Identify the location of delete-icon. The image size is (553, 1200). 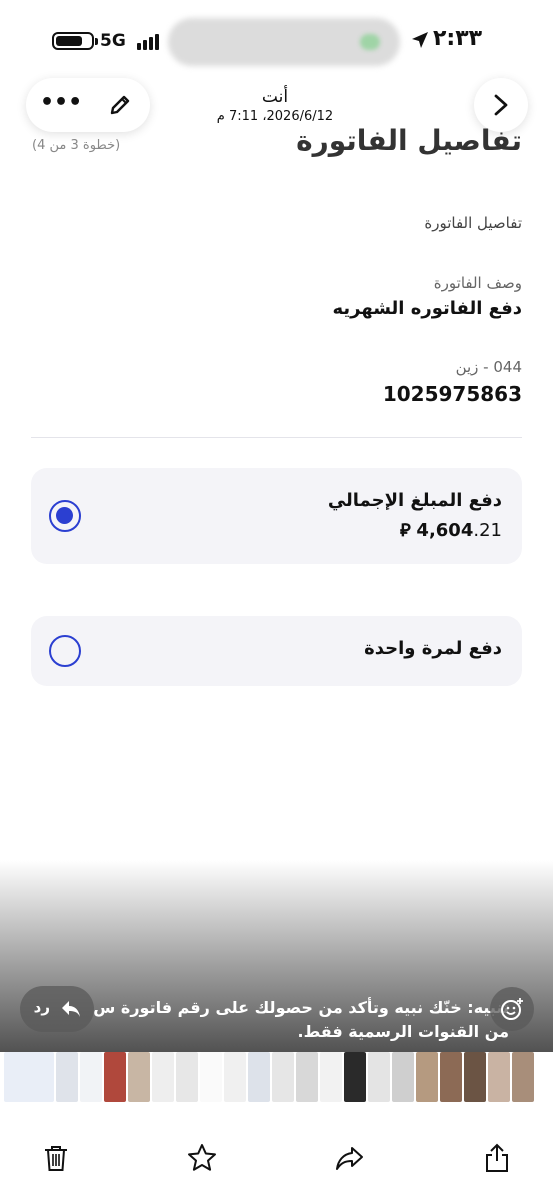
(56, 1158).